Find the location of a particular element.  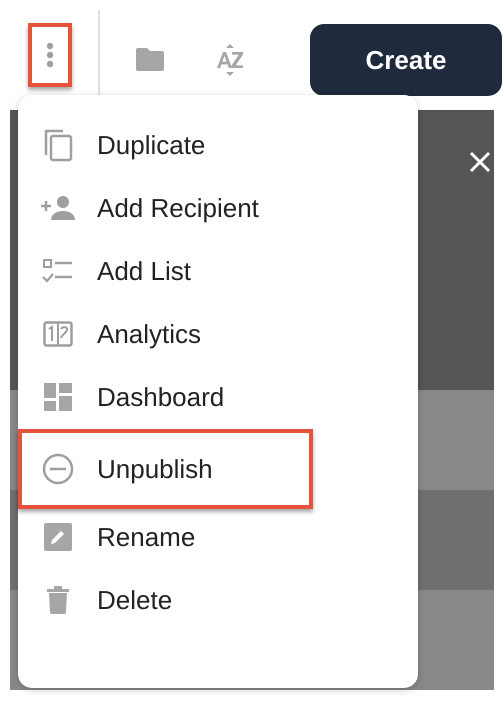

add-person-icon is located at coordinates (58, 208).